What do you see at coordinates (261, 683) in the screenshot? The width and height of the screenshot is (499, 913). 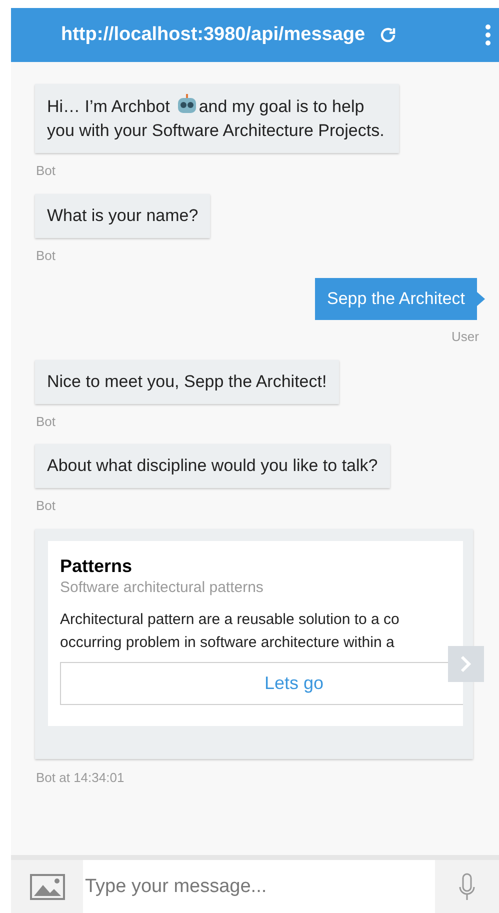 I see `lets-go-button: Lets go` at bounding box center [261, 683].